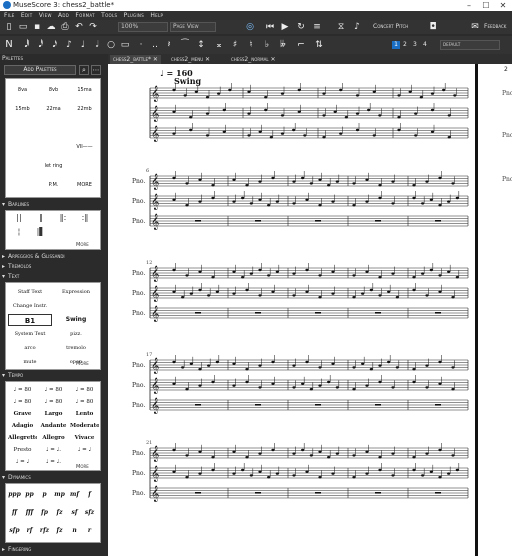 Image resolution: width=512 pixels, height=556 pixels. I want to click on voice-2-button: 2, so click(405, 44).